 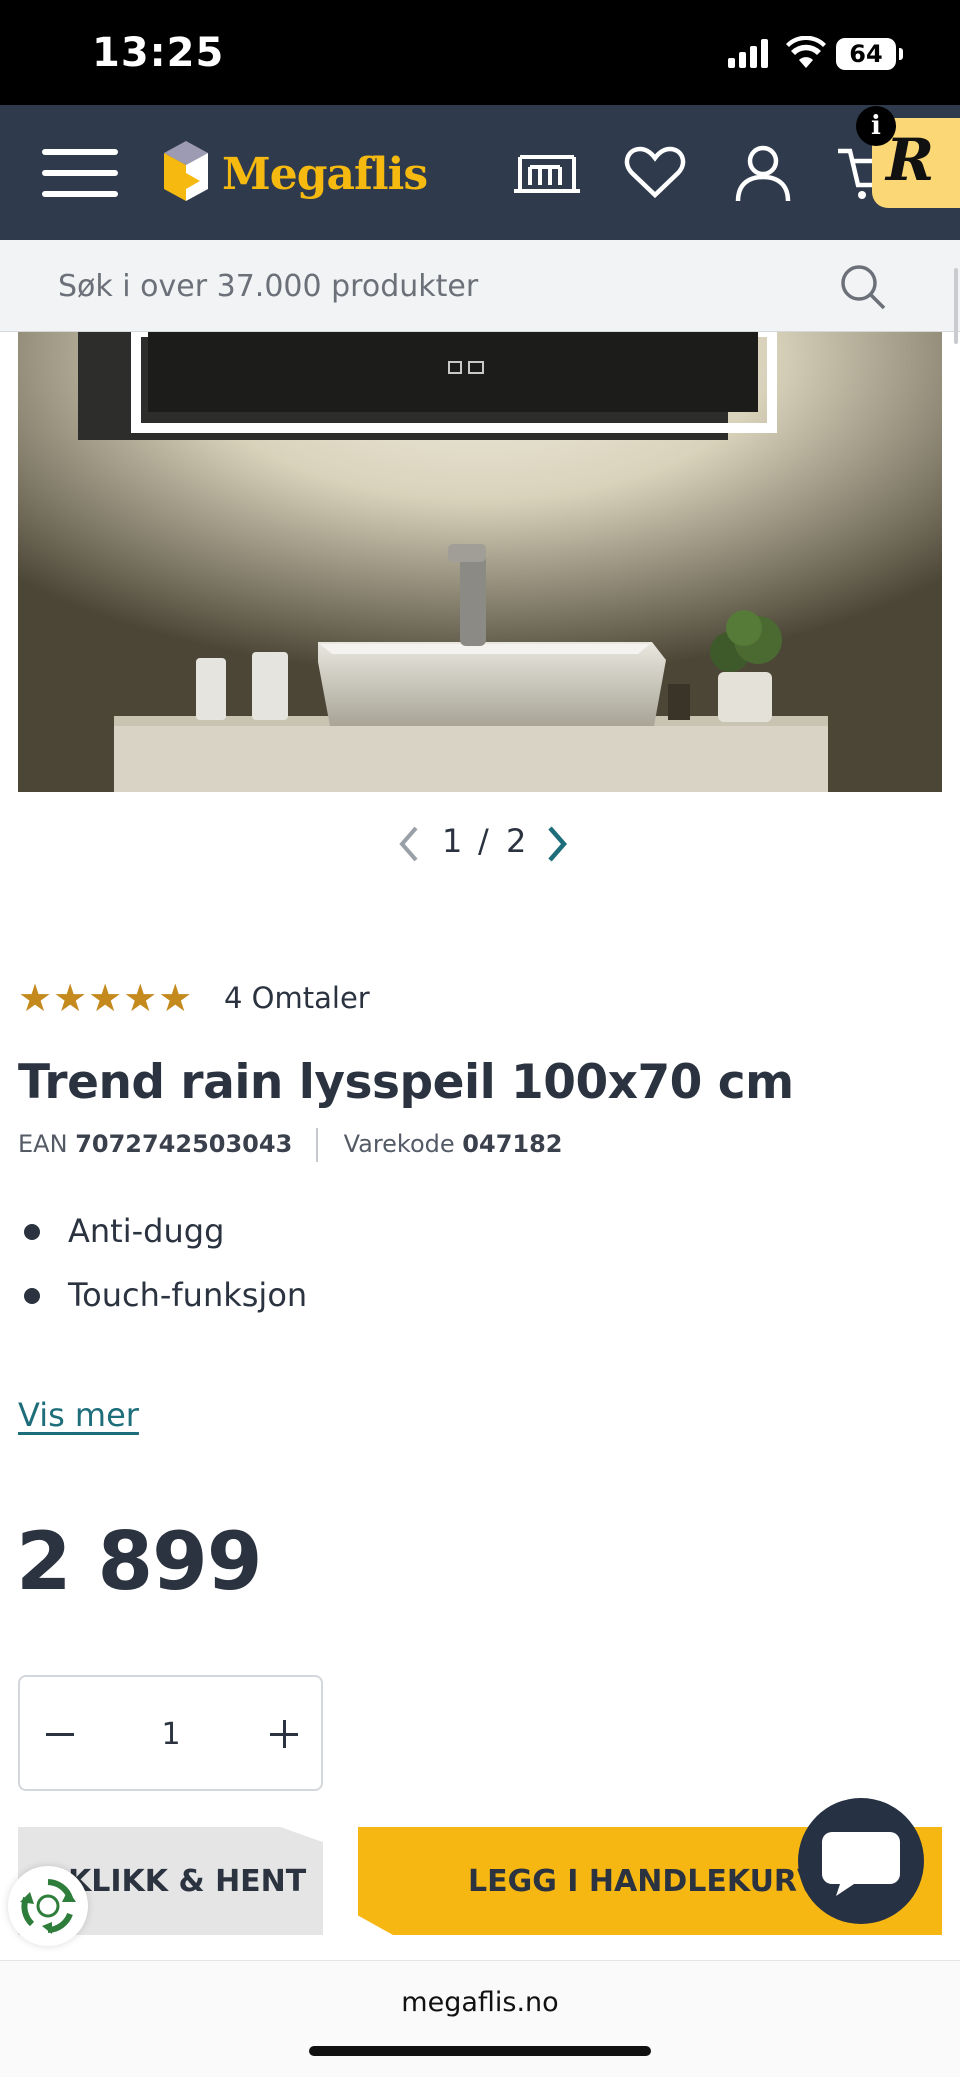 What do you see at coordinates (184, 1144) in the screenshot?
I see `ean-value: 7072742503043` at bounding box center [184, 1144].